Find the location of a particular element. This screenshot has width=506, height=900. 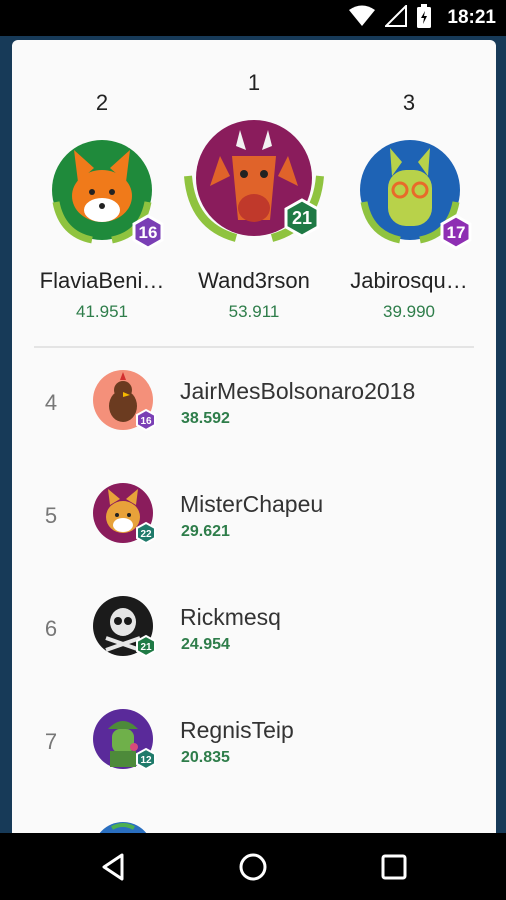

podium-item-first: 1 21 Wand3rson 53.911 is located at coordinates (254, 190).